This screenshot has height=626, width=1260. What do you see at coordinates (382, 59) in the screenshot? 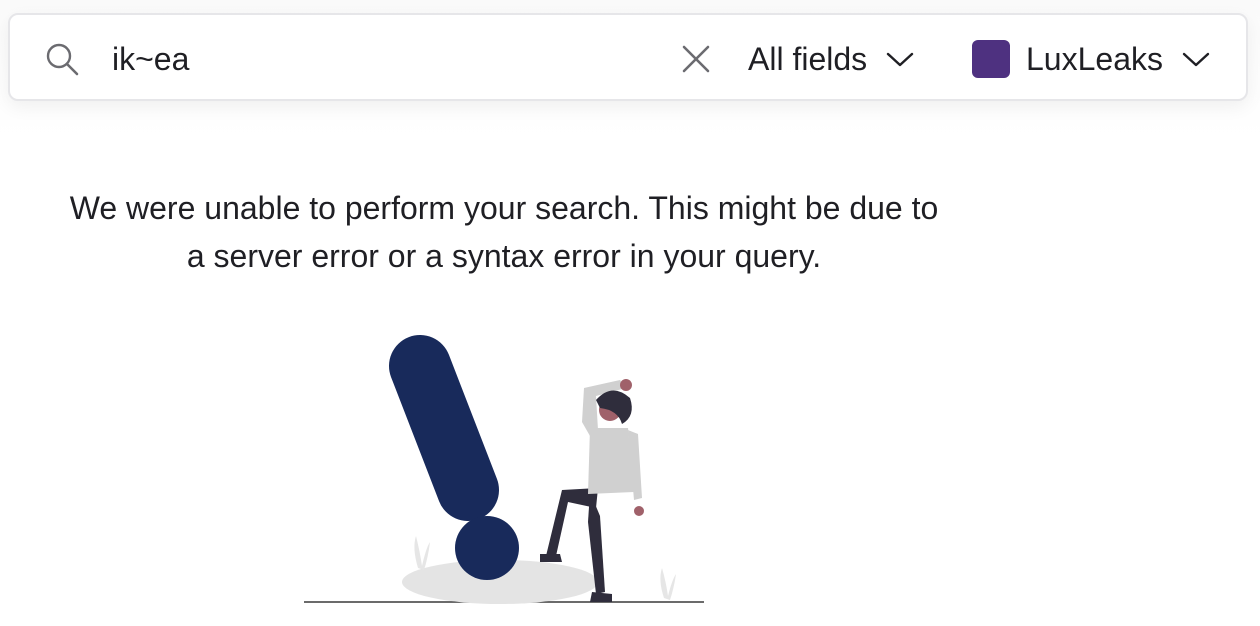
I see `search-input` at bounding box center [382, 59].